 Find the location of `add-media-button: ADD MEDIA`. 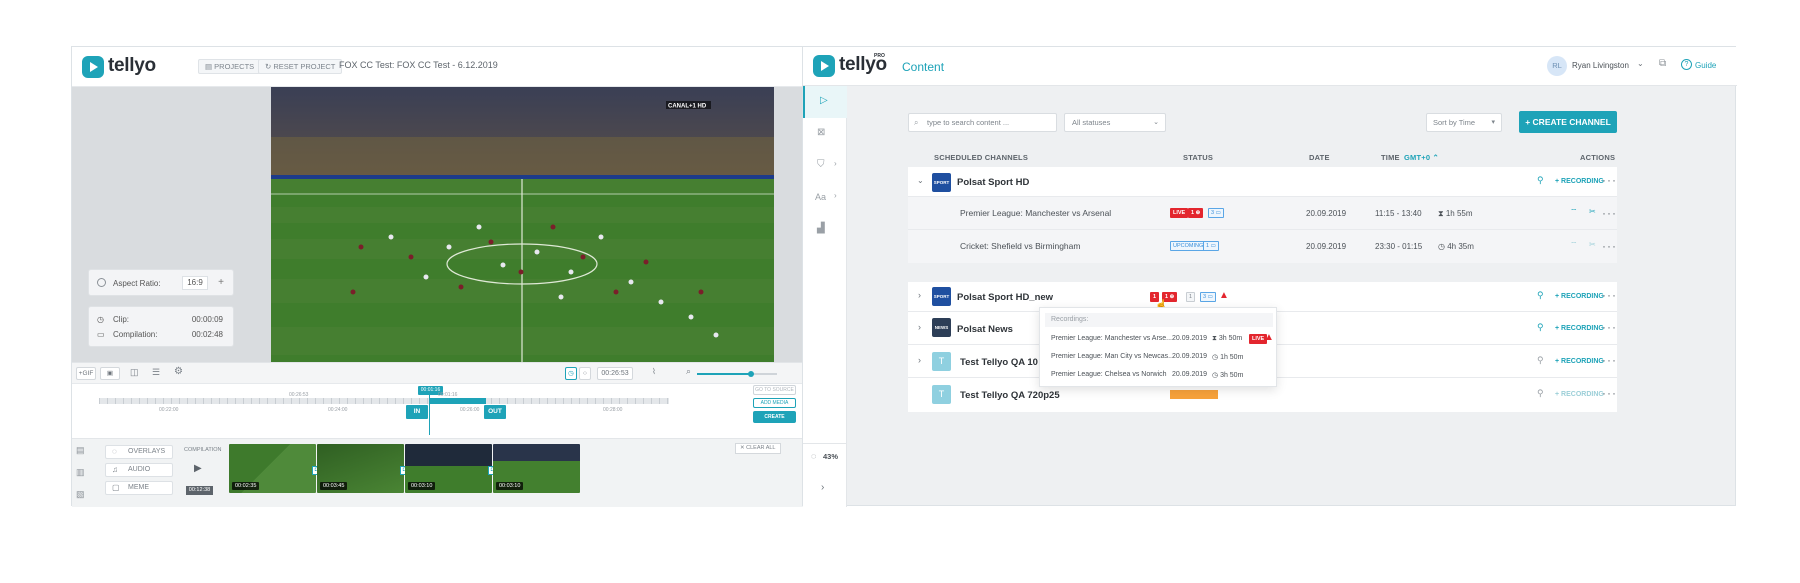

add-media-button: ADD MEDIA is located at coordinates (774, 403).